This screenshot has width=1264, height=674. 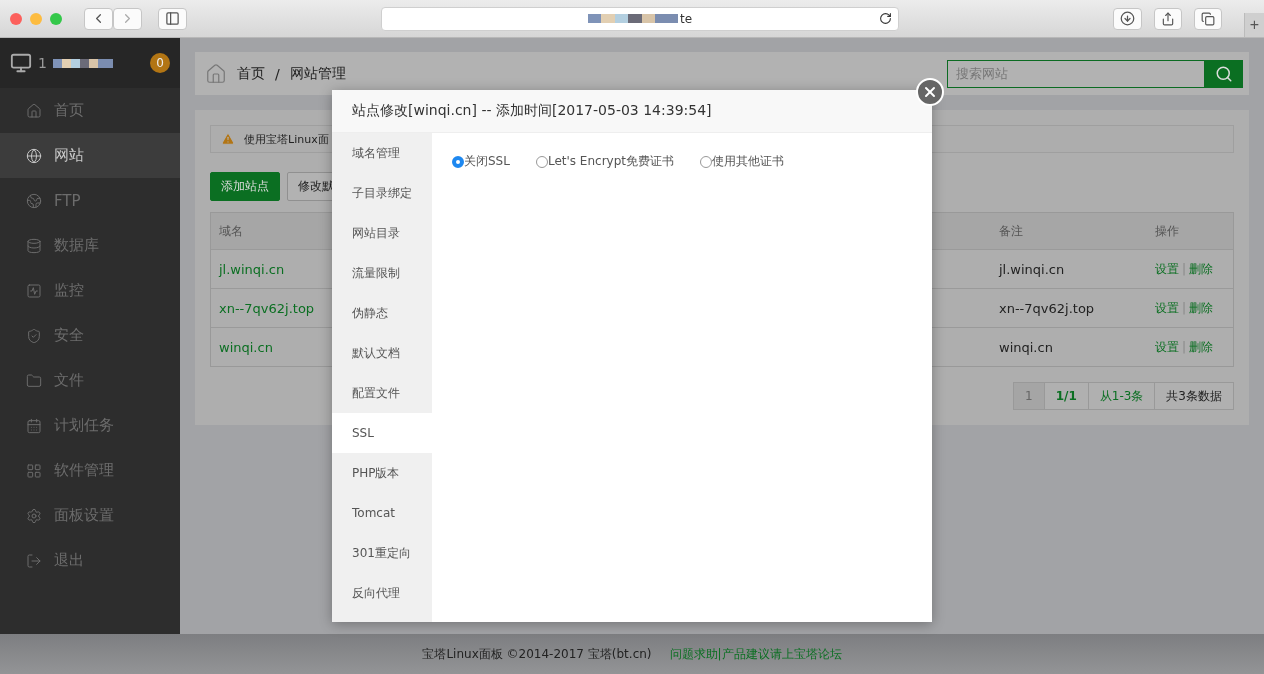 What do you see at coordinates (90, 290) in the screenshot?
I see `sidebar-item: 监控` at bounding box center [90, 290].